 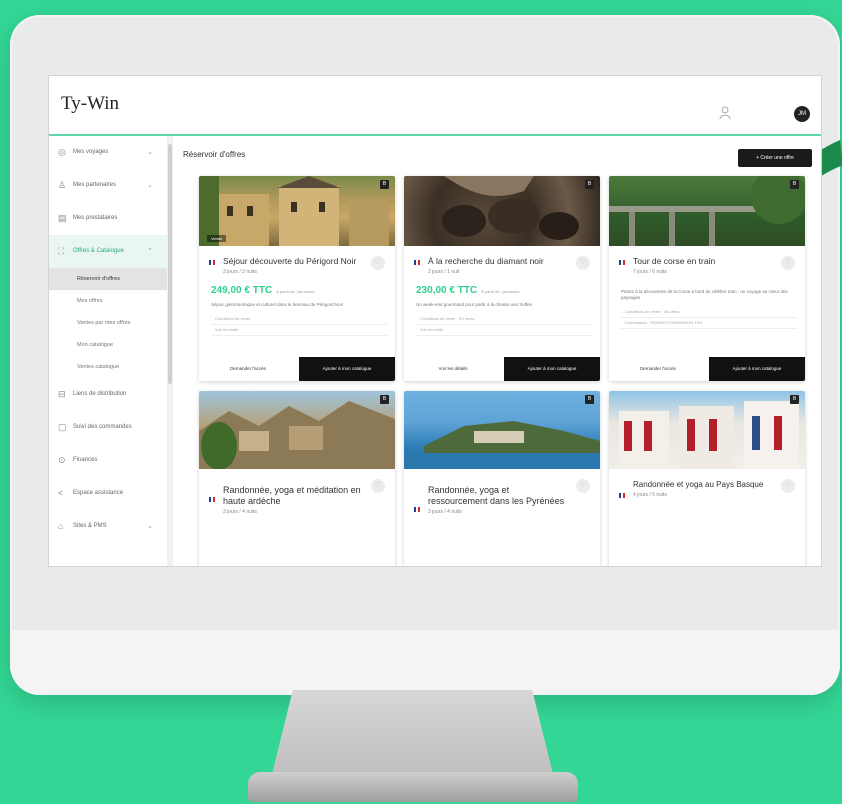 What do you see at coordinates (214, 154) in the screenshot?
I see `page-title: Réservoir d'offres` at bounding box center [214, 154].